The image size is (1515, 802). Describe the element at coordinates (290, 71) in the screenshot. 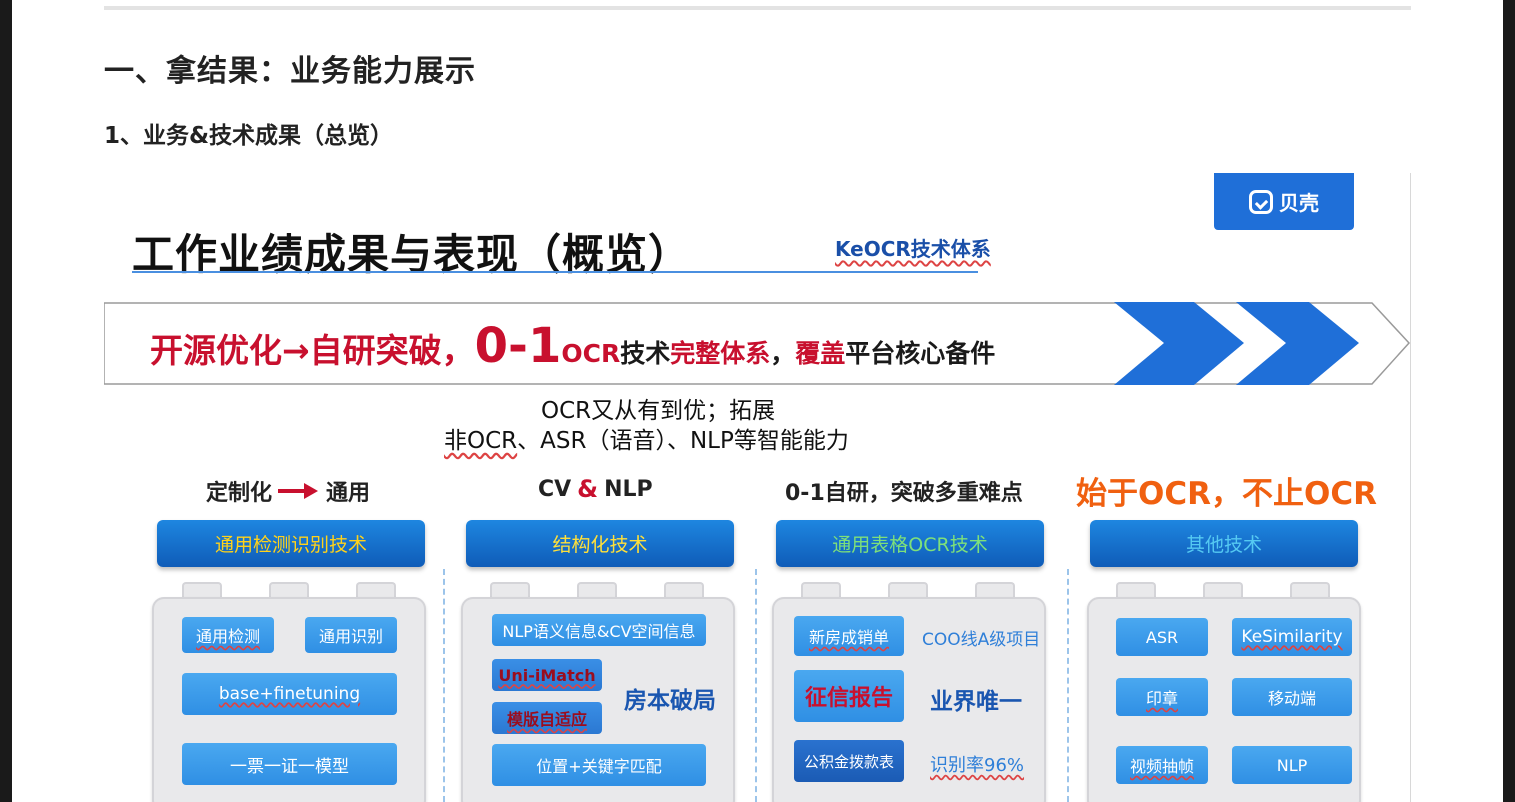

I see `section-heading: 一、拿结果：业务能力展示` at that location.